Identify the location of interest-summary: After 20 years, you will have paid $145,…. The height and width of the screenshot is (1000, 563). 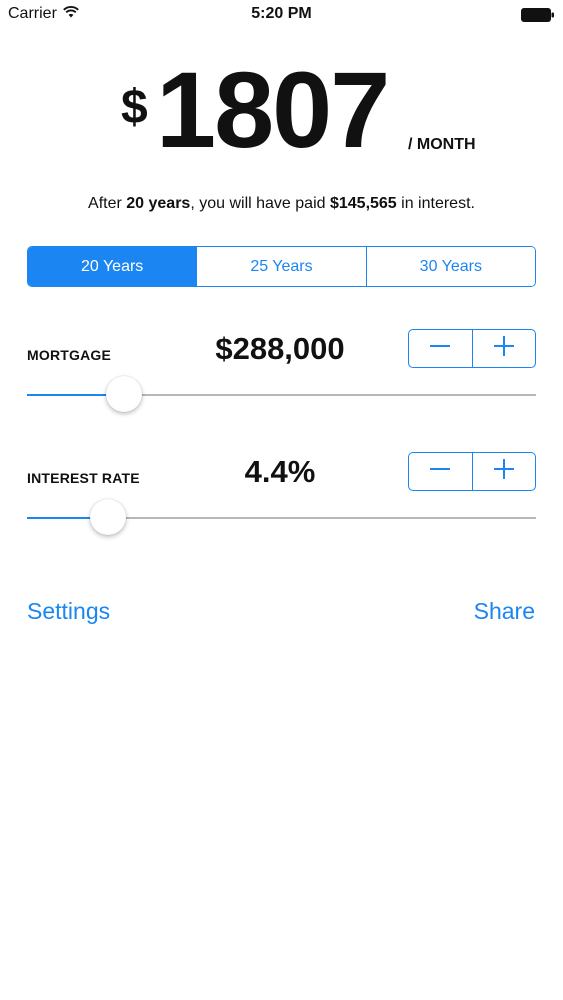
(281, 204).